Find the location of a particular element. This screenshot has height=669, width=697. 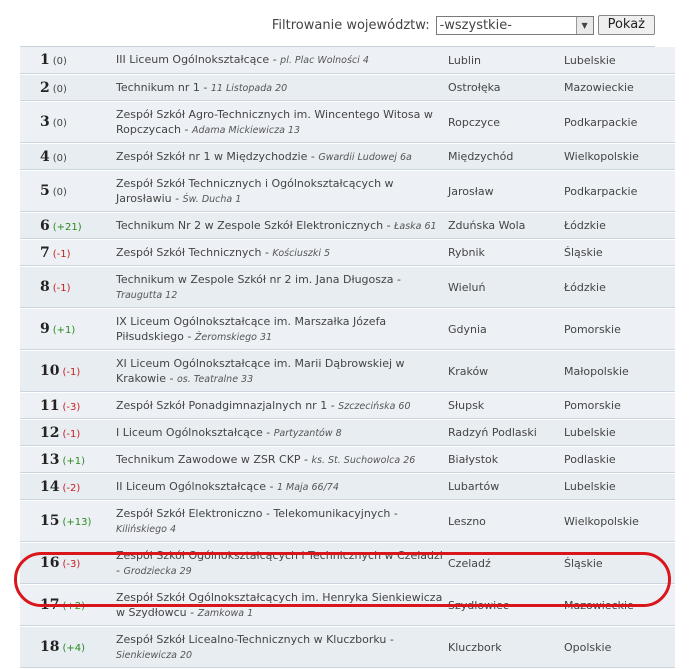

school-address: Św. Ducha 1 is located at coordinates (212, 199).